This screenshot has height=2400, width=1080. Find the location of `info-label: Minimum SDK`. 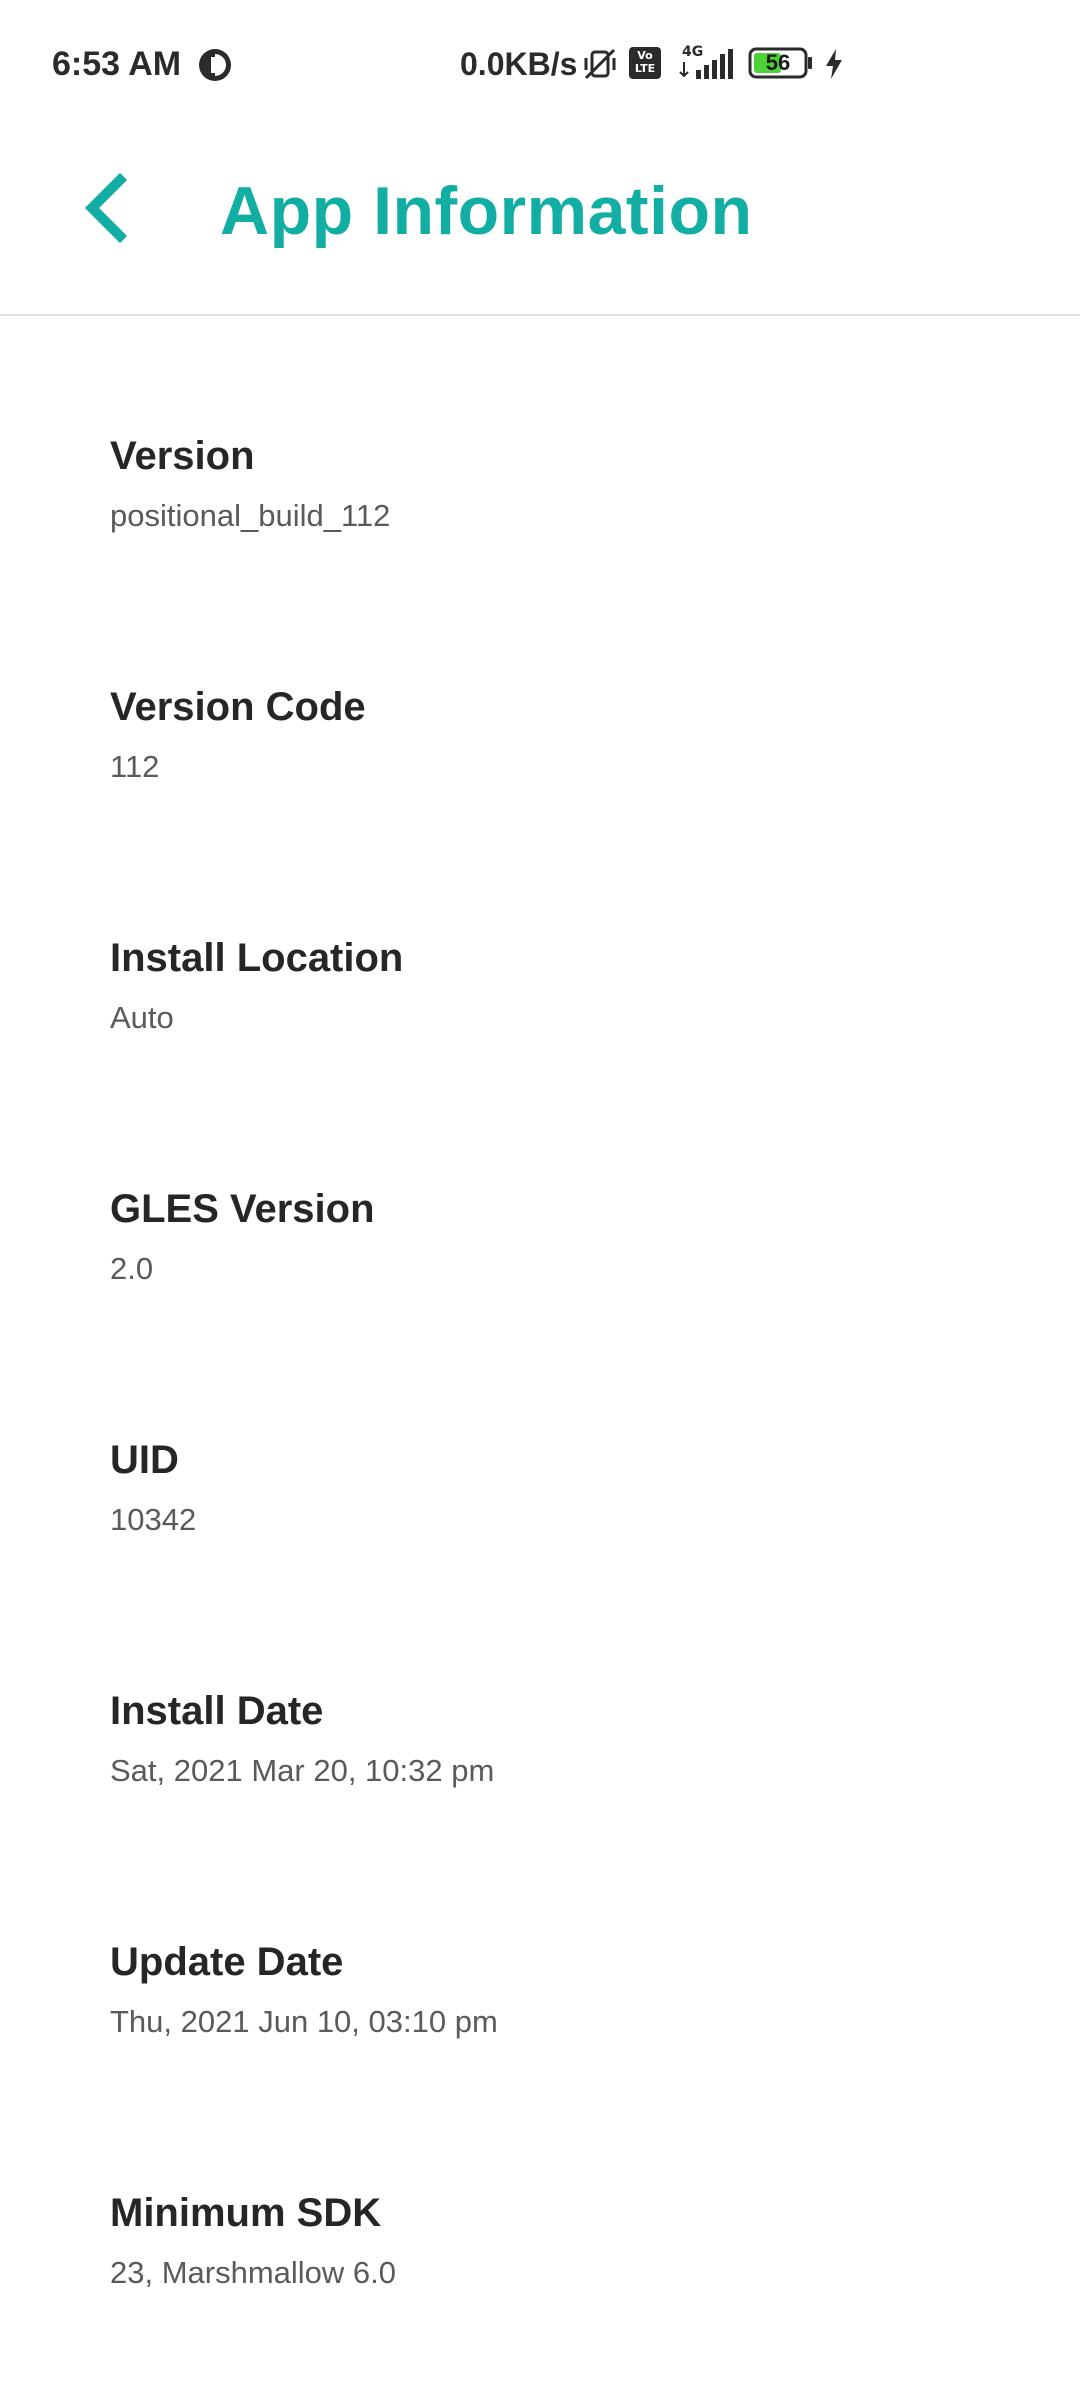

info-label: Minimum SDK is located at coordinates (246, 2213).